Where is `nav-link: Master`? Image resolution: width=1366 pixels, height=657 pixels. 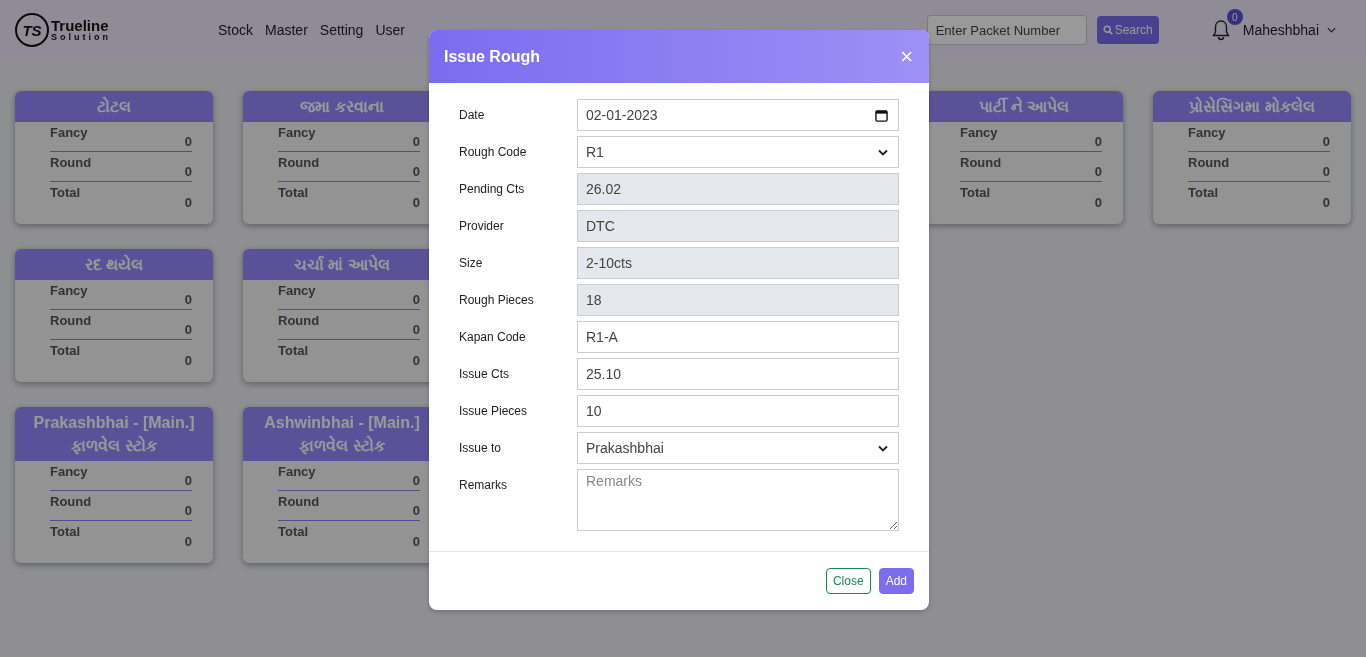
nav-link: Master is located at coordinates (286, 30).